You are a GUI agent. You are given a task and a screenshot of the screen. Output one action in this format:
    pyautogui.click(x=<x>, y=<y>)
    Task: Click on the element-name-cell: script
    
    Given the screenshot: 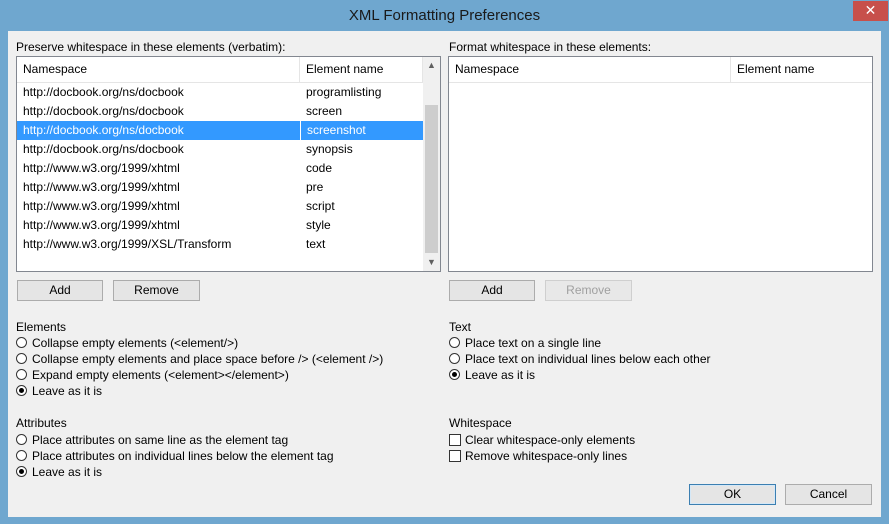 What is the action you would take?
    pyautogui.click(x=320, y=206)
    